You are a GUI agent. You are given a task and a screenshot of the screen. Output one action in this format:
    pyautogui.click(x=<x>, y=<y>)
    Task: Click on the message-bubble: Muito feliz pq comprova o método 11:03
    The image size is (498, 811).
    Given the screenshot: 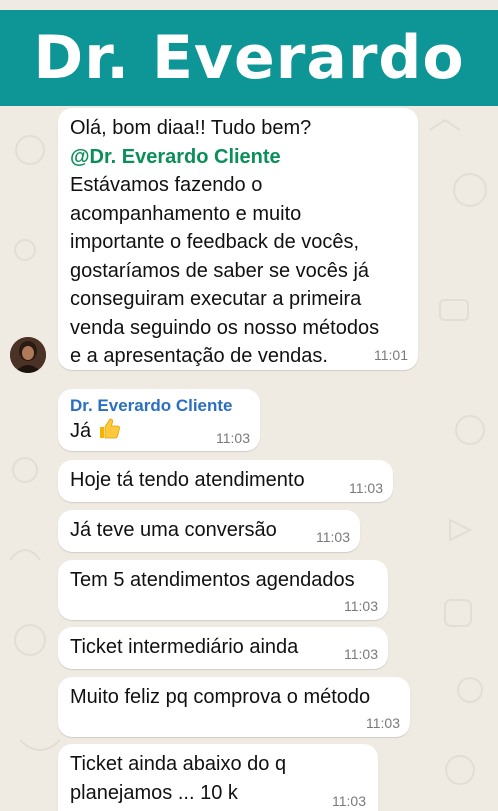 What is the action you would take?
    pyautogui.click(x=234, y=707)
    